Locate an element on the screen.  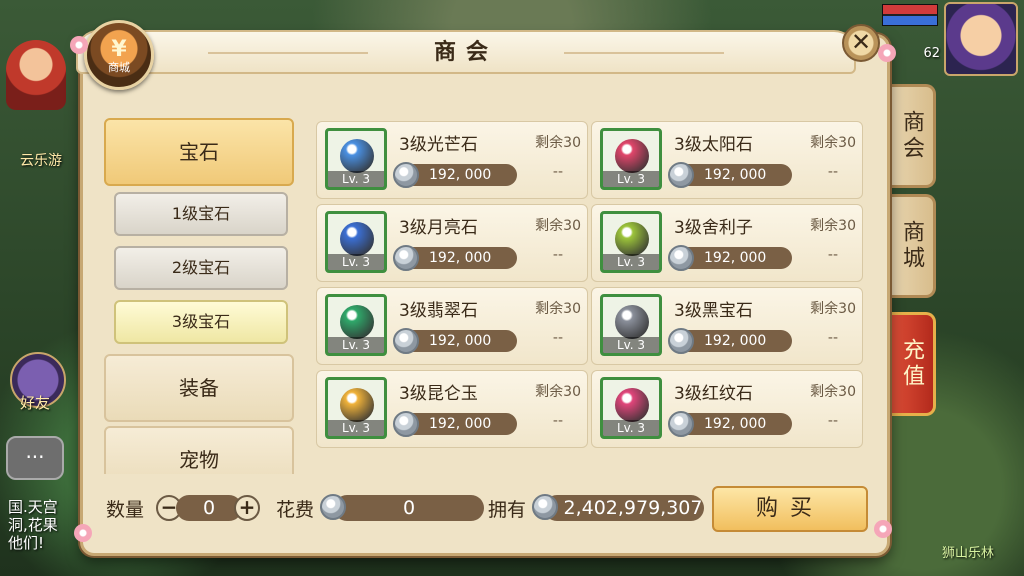
title-bar: 商会 is located at coordinates (466, 52).